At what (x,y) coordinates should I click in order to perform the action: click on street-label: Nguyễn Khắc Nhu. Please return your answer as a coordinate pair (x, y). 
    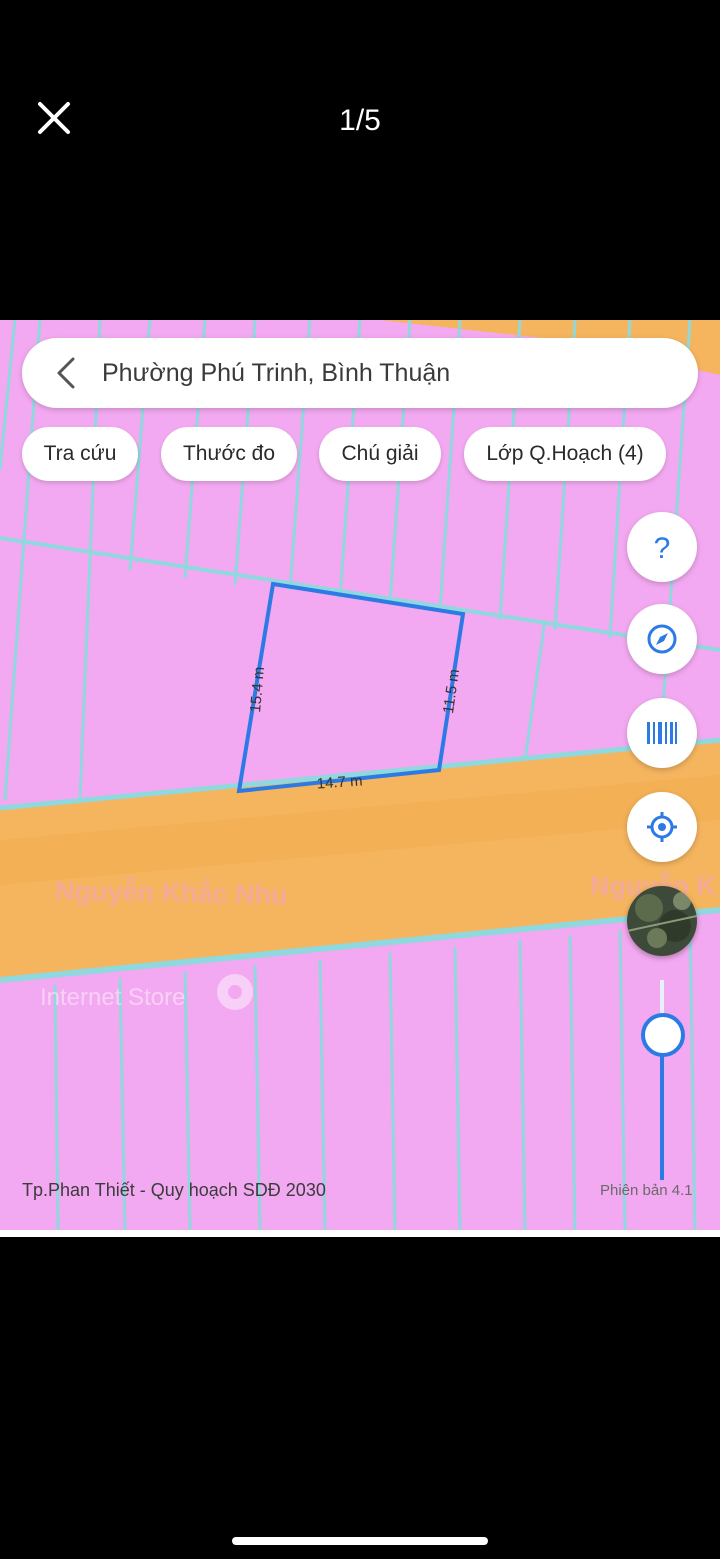
    Looking at the image, I should click on (171, 892).